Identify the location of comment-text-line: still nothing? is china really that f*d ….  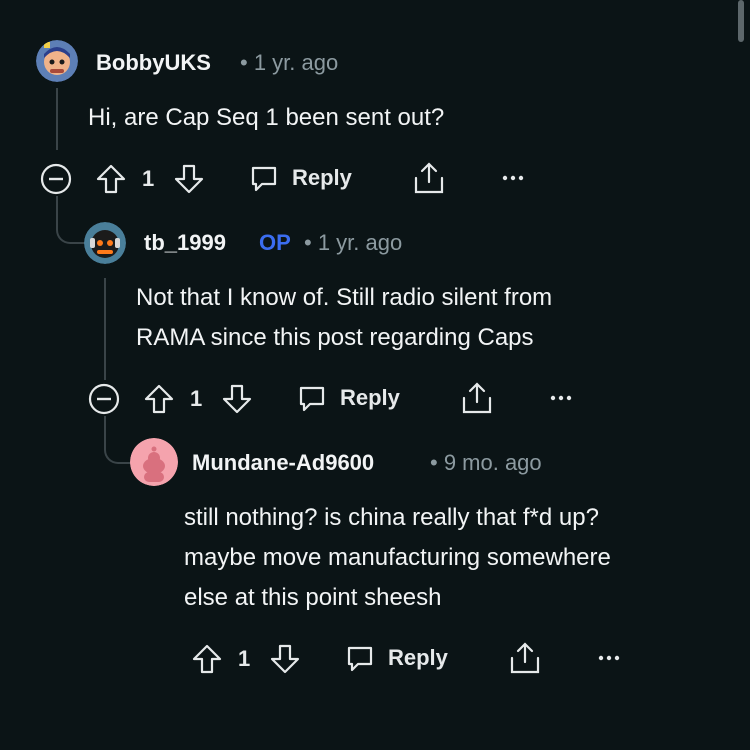
(391, 517).